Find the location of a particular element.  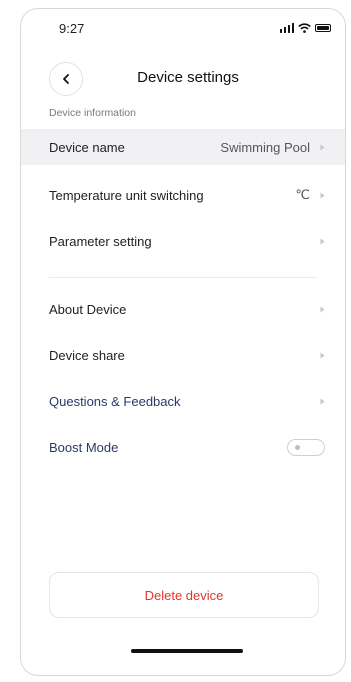

nav-bar: Device settings is located at coordinates (183, 79).